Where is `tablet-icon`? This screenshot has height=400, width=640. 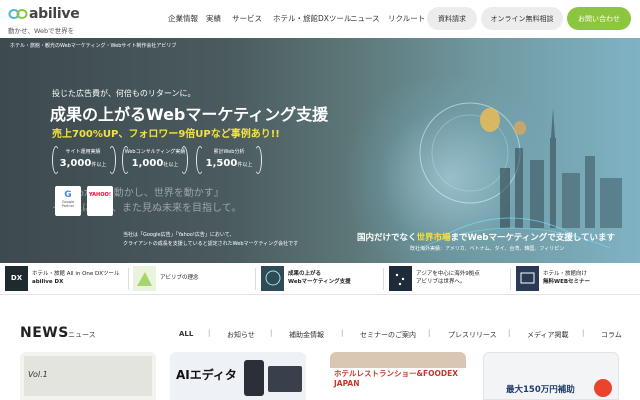
tablet-icon is located at coordinates (285, 379).